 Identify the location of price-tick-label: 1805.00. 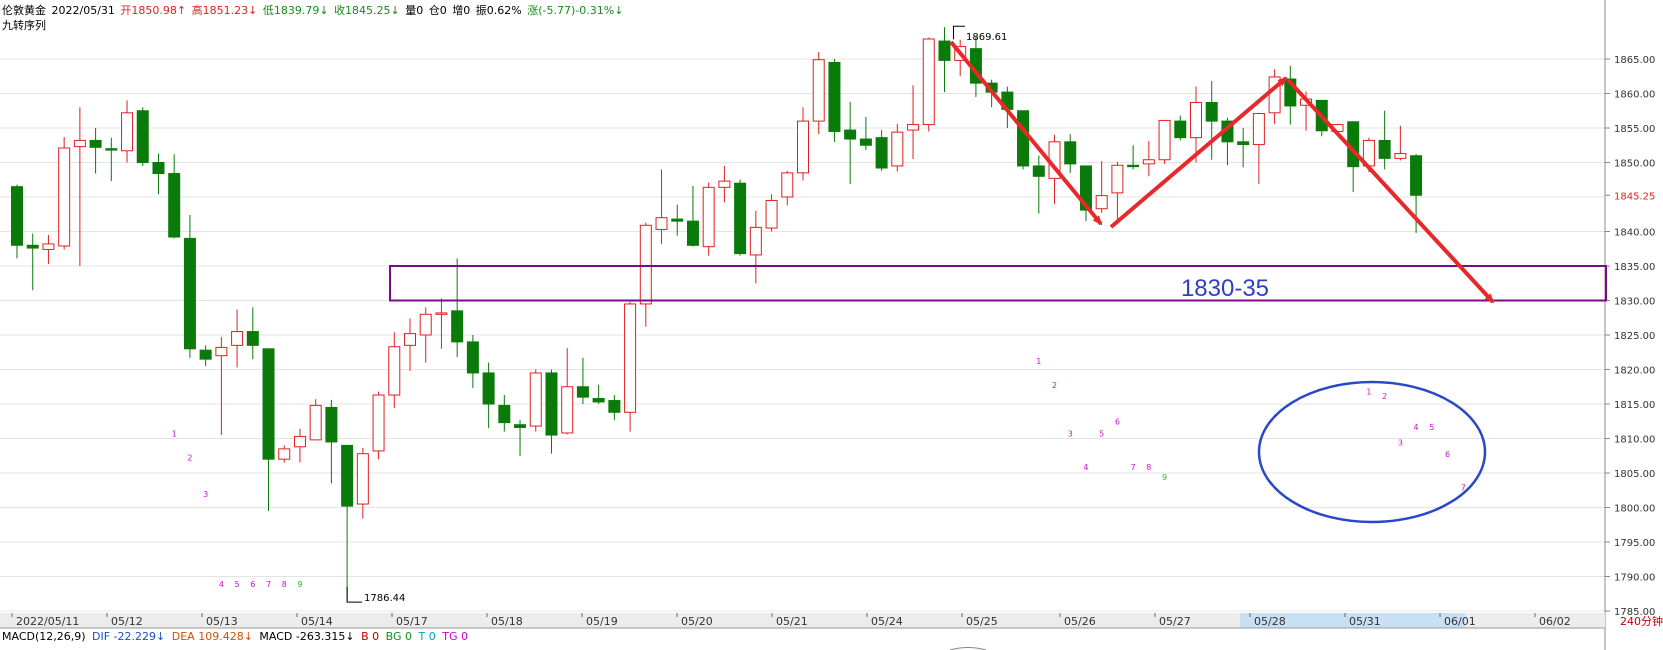
(1634, 474).